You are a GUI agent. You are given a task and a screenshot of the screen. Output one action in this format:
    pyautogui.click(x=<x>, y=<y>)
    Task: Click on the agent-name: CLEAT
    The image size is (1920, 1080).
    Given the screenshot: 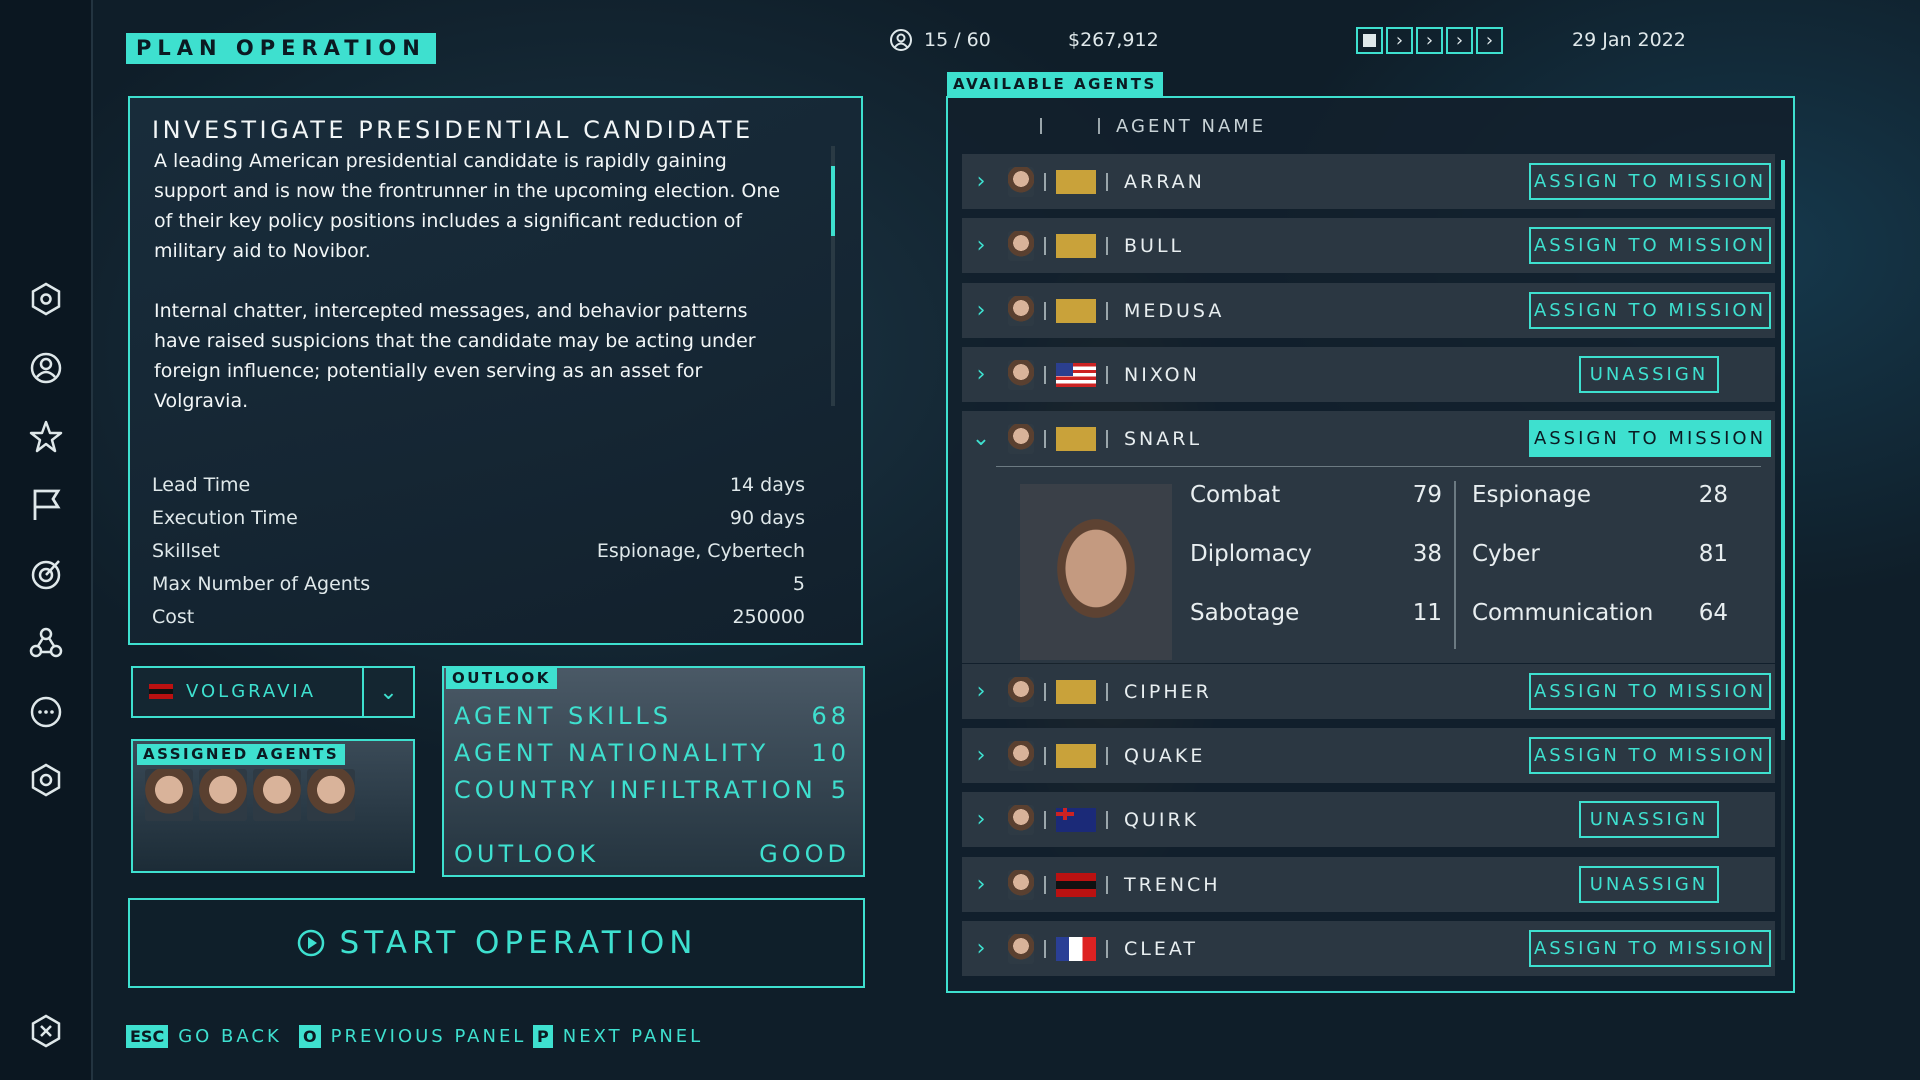 What is the action you would take?
    pyautogui.click(x=1161, y=948)
    